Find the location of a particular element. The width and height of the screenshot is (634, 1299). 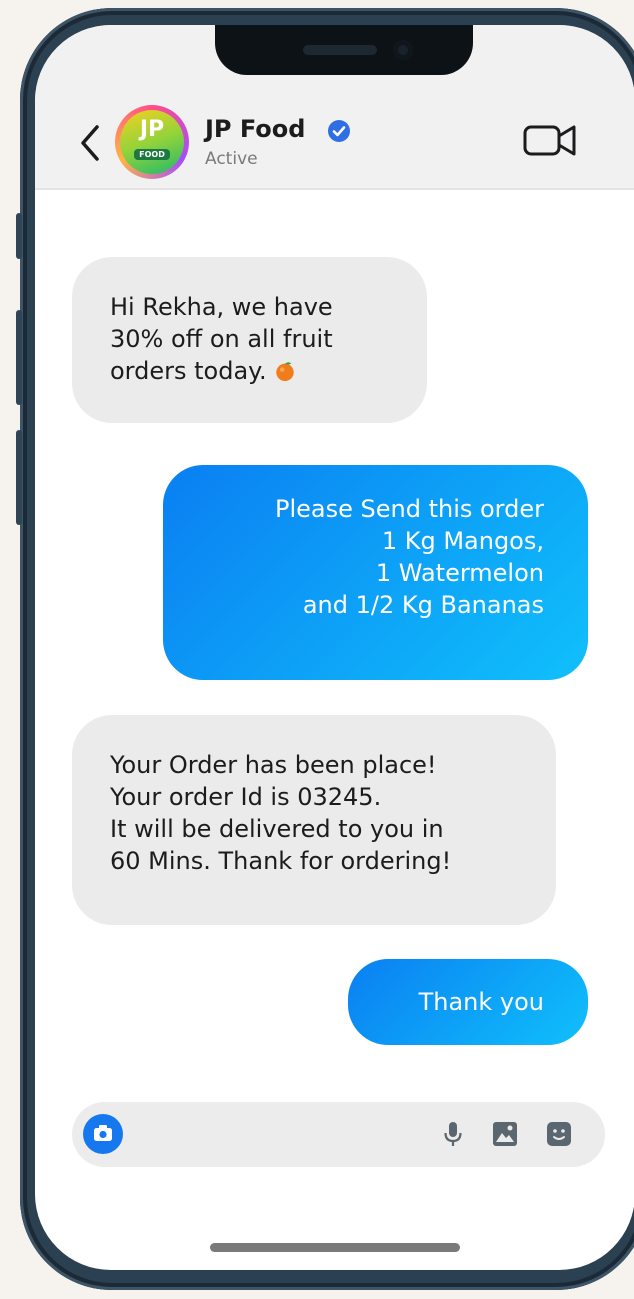

microphone-icon is located at coordinates (453, 1134).